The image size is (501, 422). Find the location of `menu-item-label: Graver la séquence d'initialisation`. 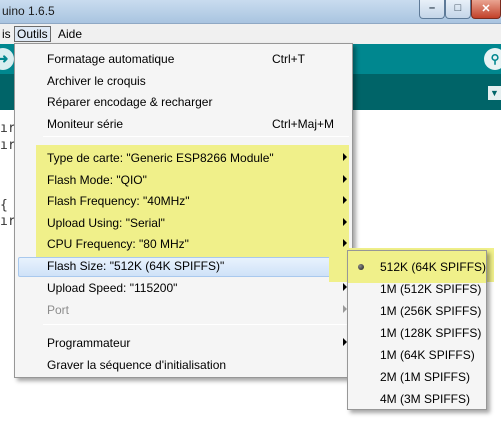

menu-item-label: Graver la séquence d'initialisation is located at coordinates (137, 365).